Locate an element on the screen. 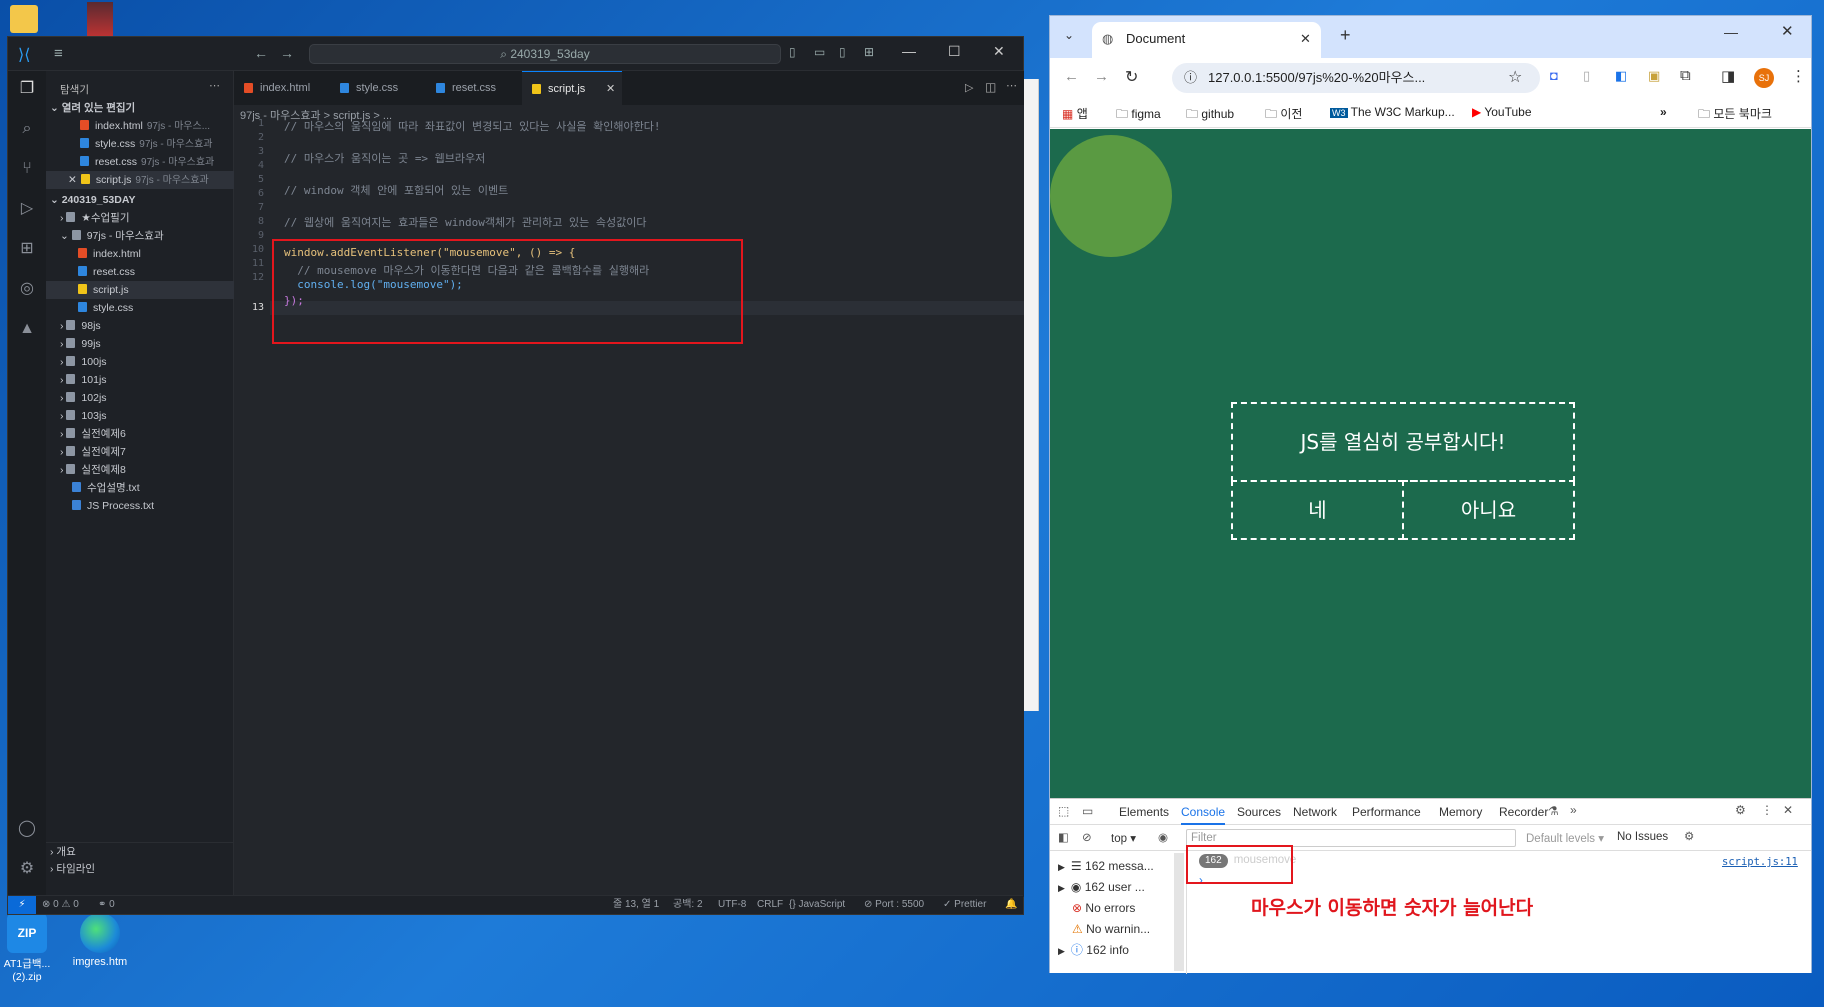 This screenshot has height=1007, width=1824. tab-index-html: index.html is located at coordinates (282, 88).